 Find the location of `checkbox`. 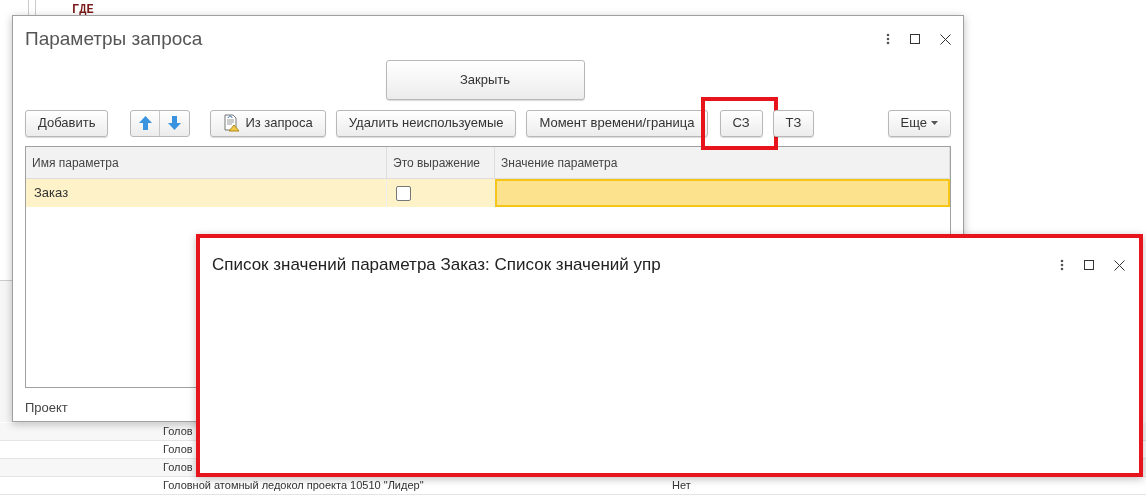

checkbox is located at coordinates (403, 193).